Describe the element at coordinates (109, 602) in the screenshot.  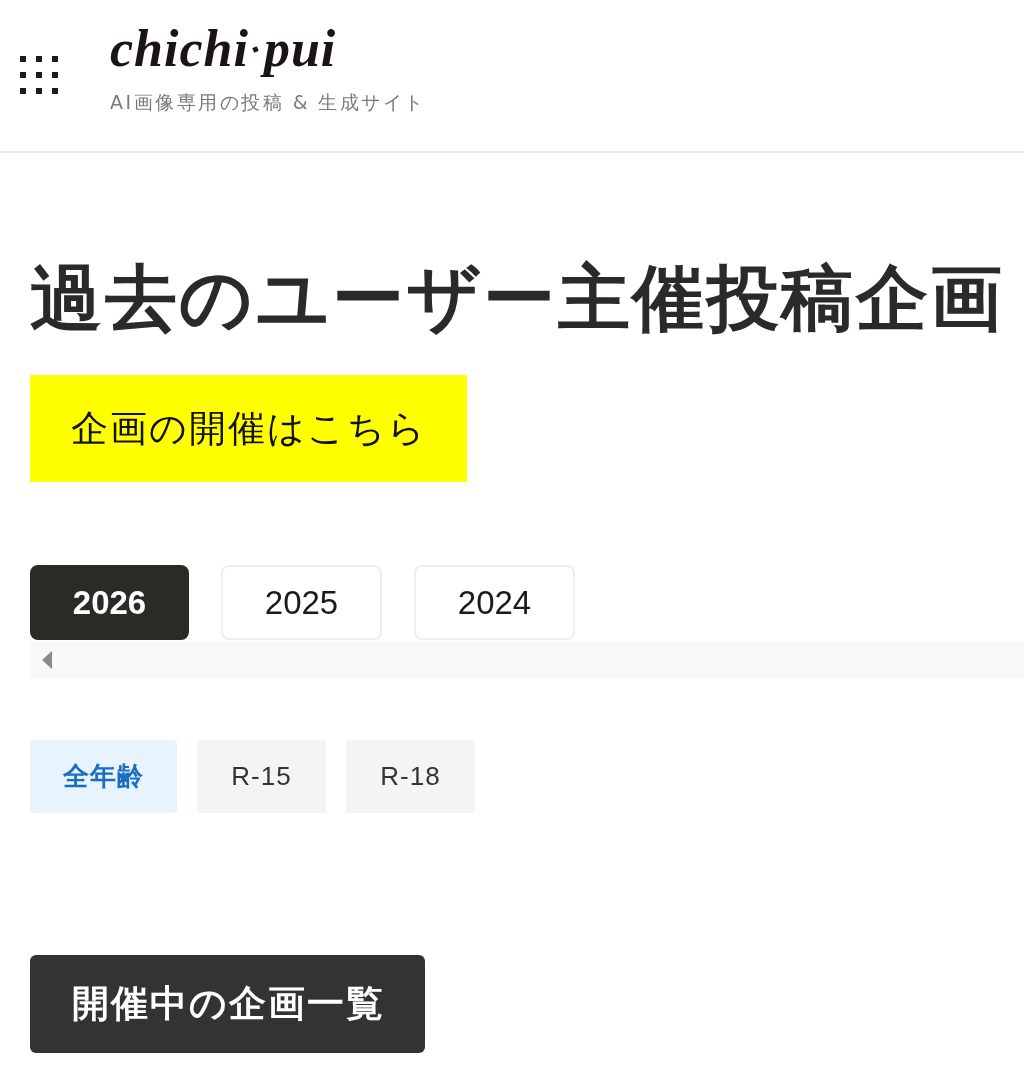
I see `year-tab: 2026` at that location.